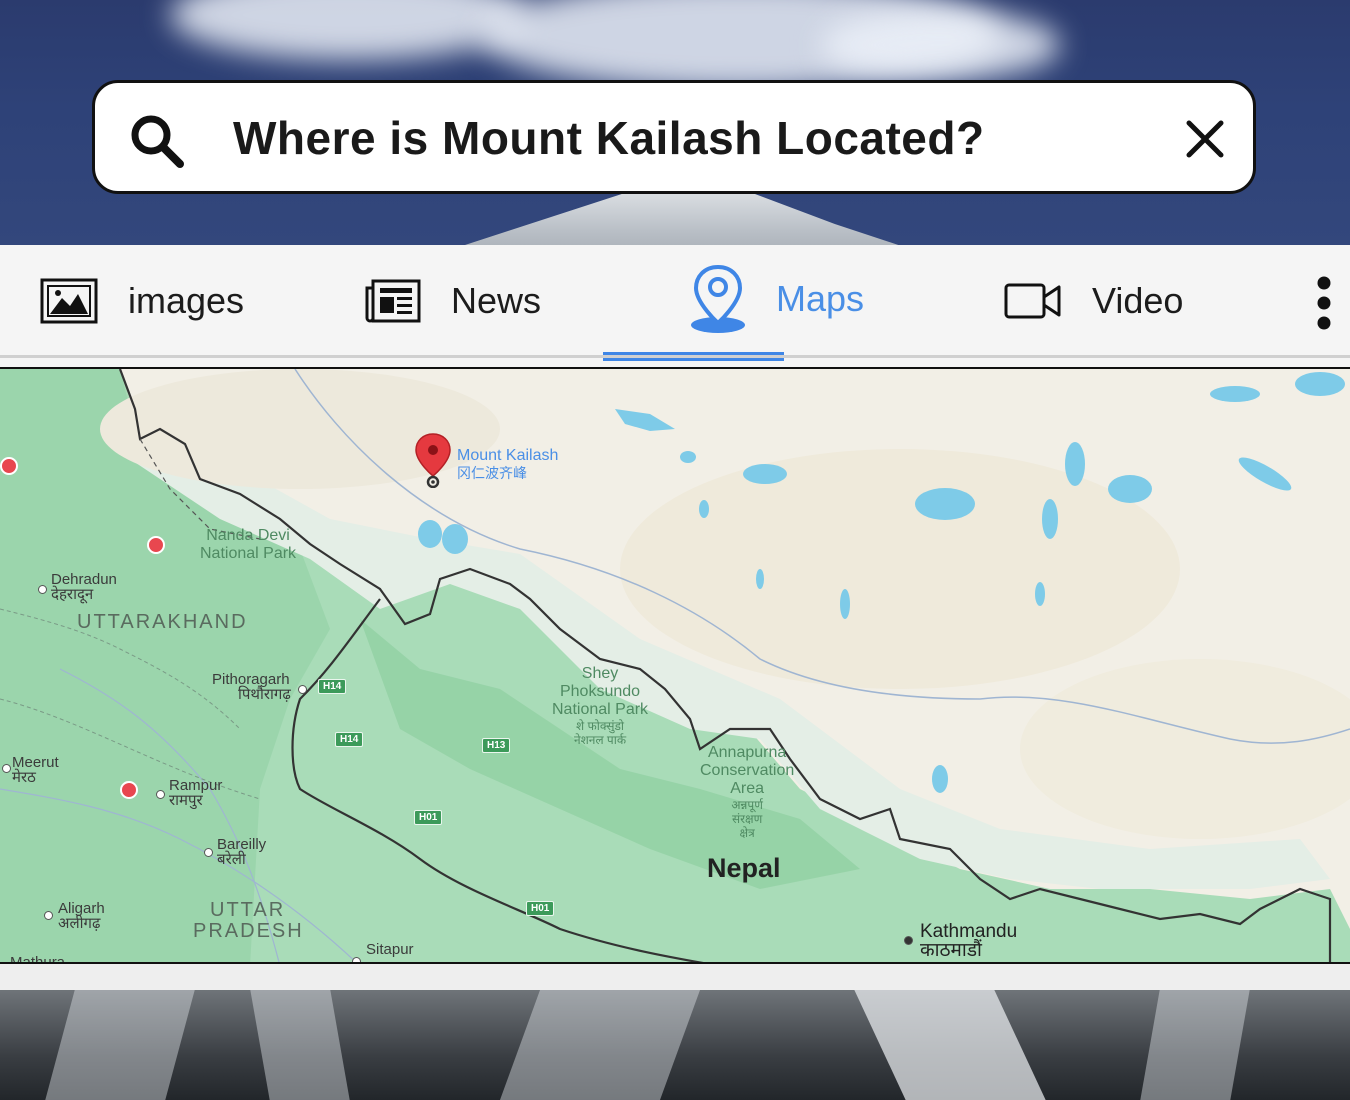  I want to click on tab-divider, so click(675, 356).